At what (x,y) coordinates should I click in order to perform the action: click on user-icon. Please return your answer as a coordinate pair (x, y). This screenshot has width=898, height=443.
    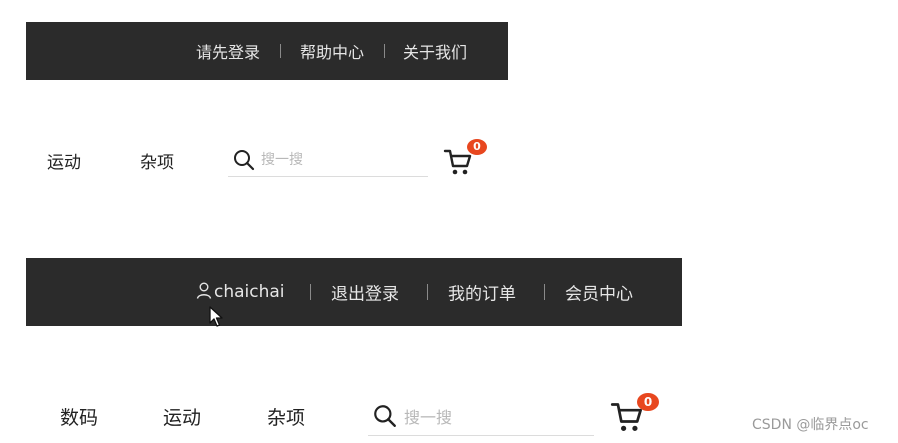
    Looking at the image, I should click on (204, 290).